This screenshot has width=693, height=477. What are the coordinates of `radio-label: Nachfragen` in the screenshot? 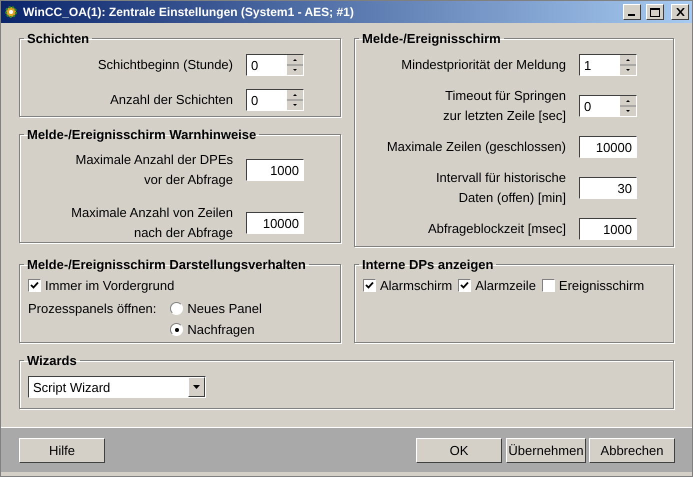 It's located at (221, 329).